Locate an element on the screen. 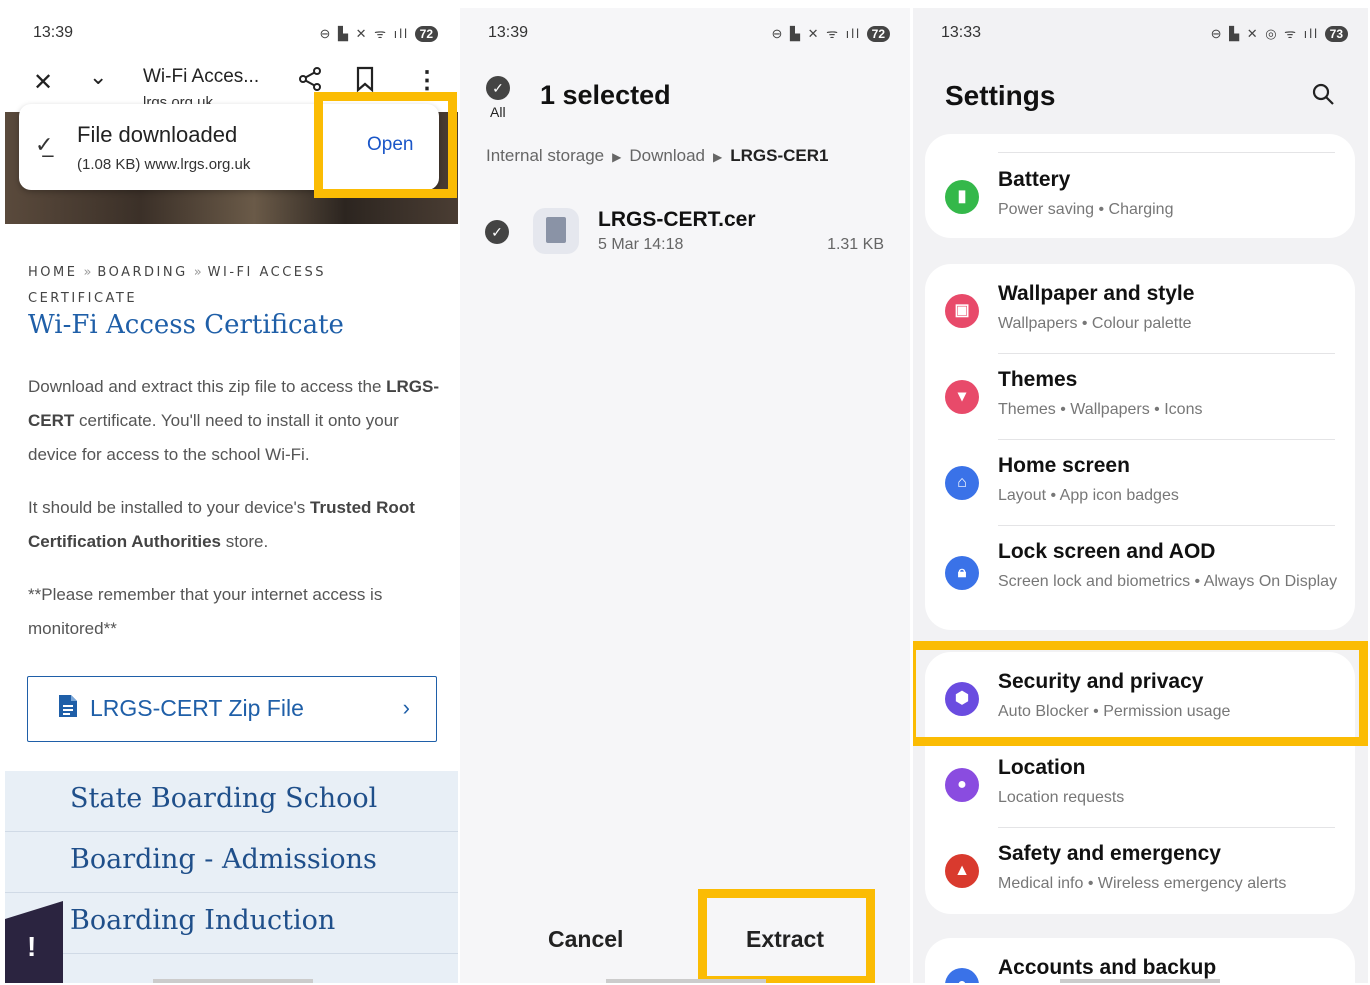 The height and width of the screenshot is (985, 1370). article-heading: Wi-Fi Access Certificate is located at coordinates (186, 325).